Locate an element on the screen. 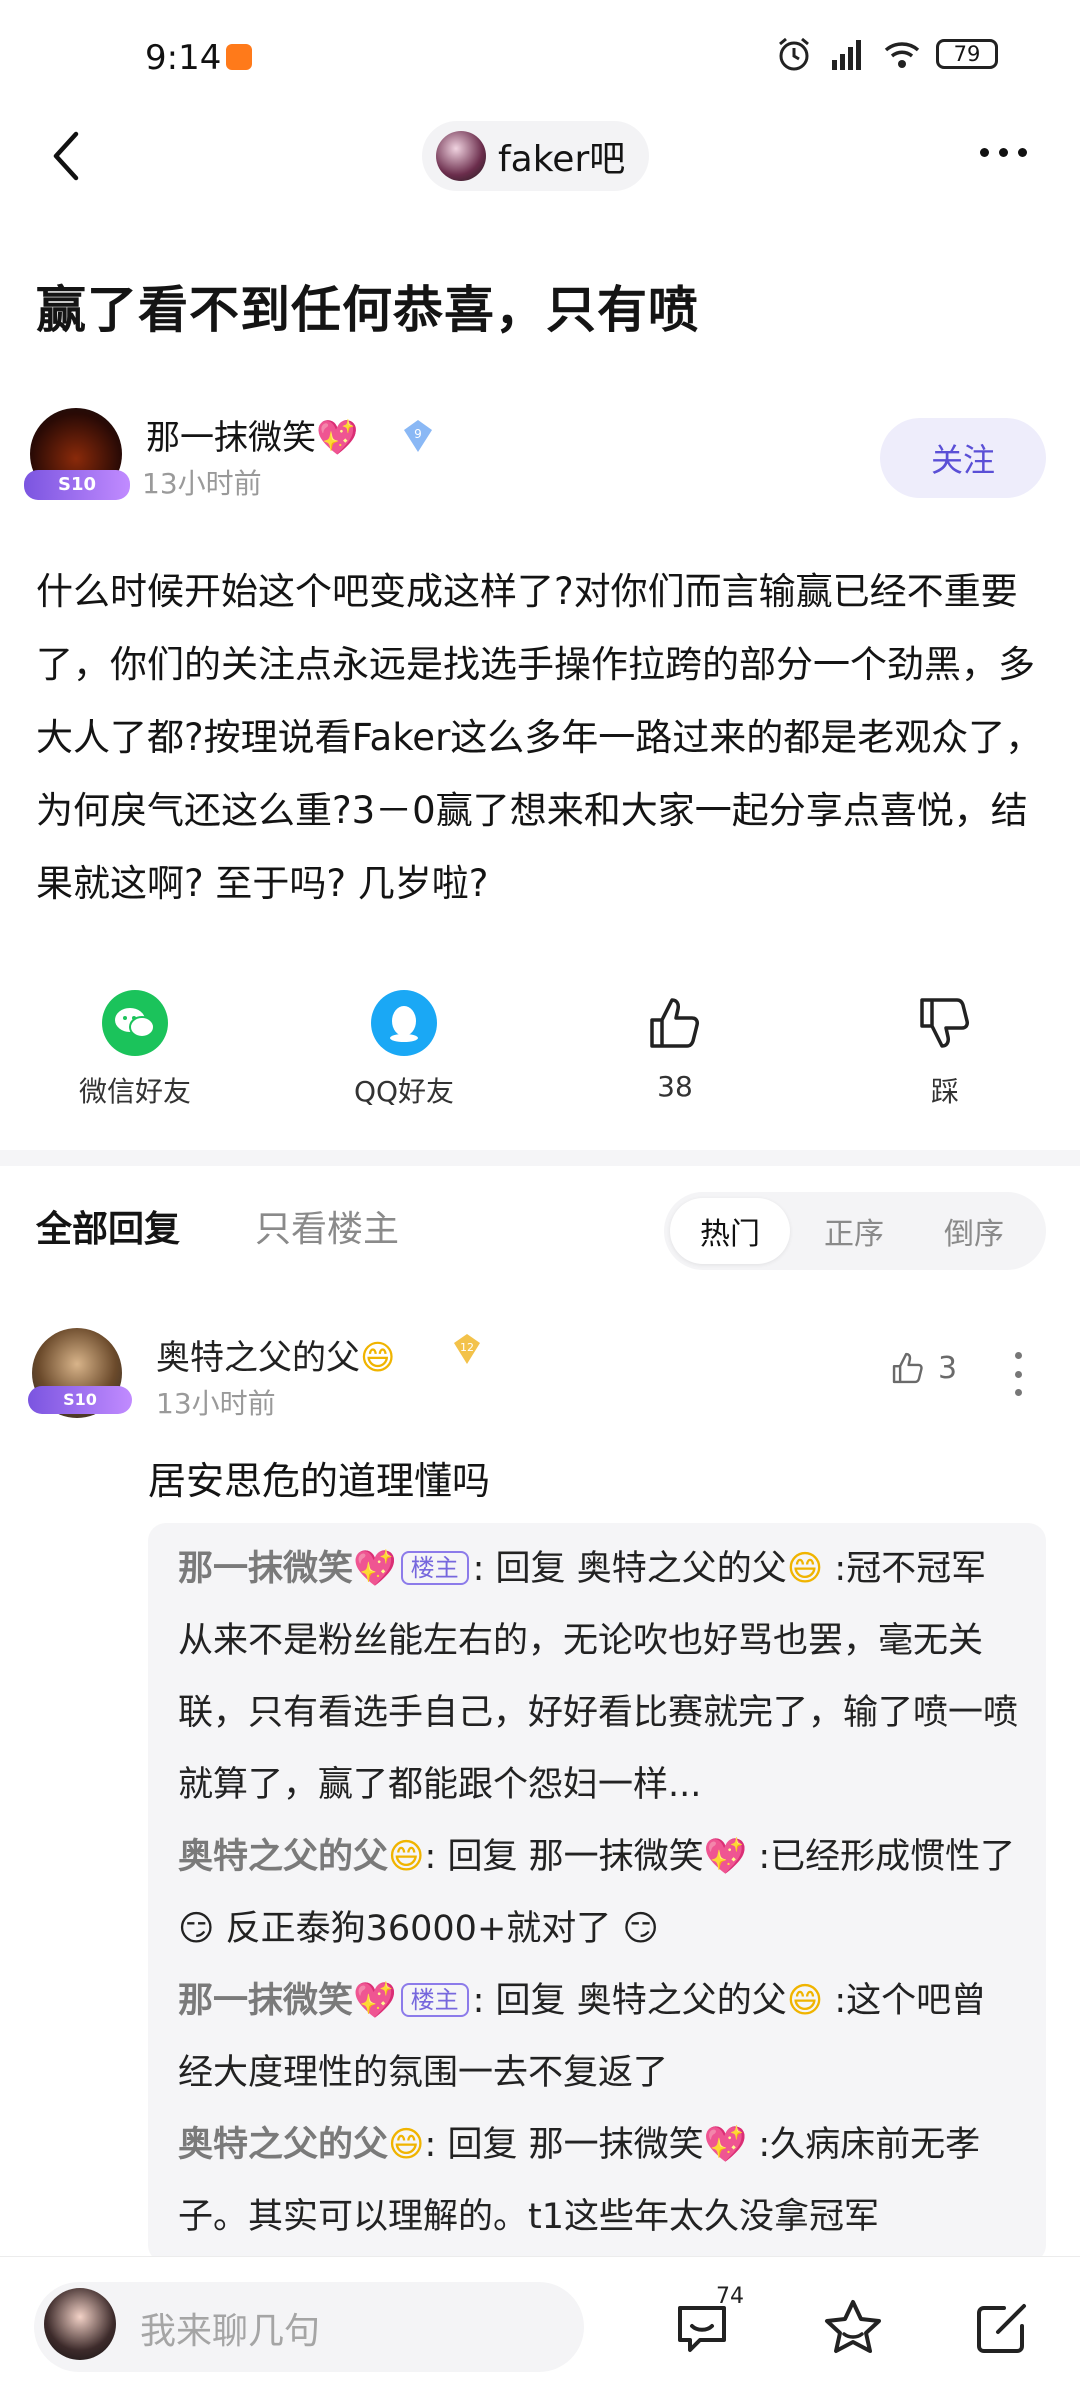 Image resolution: width=1080 pixels, height=2401 pixels. signal-icon is located at coordinates (846, 55).